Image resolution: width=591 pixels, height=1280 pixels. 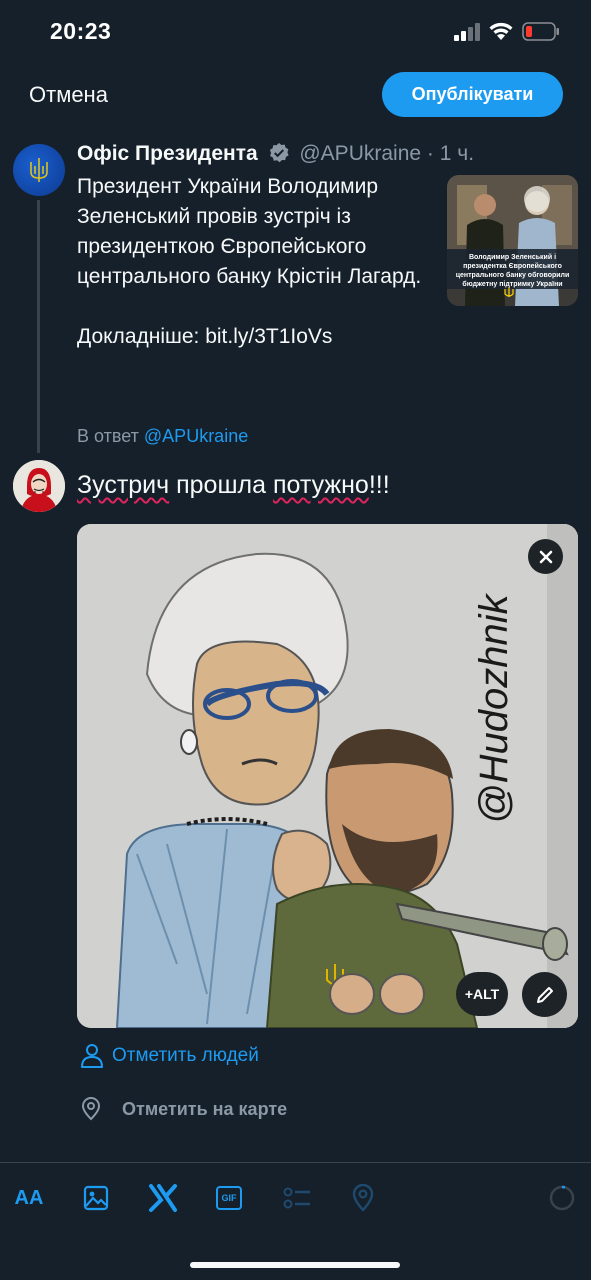 I want to click on thread-line, so click(x=38, y=326).